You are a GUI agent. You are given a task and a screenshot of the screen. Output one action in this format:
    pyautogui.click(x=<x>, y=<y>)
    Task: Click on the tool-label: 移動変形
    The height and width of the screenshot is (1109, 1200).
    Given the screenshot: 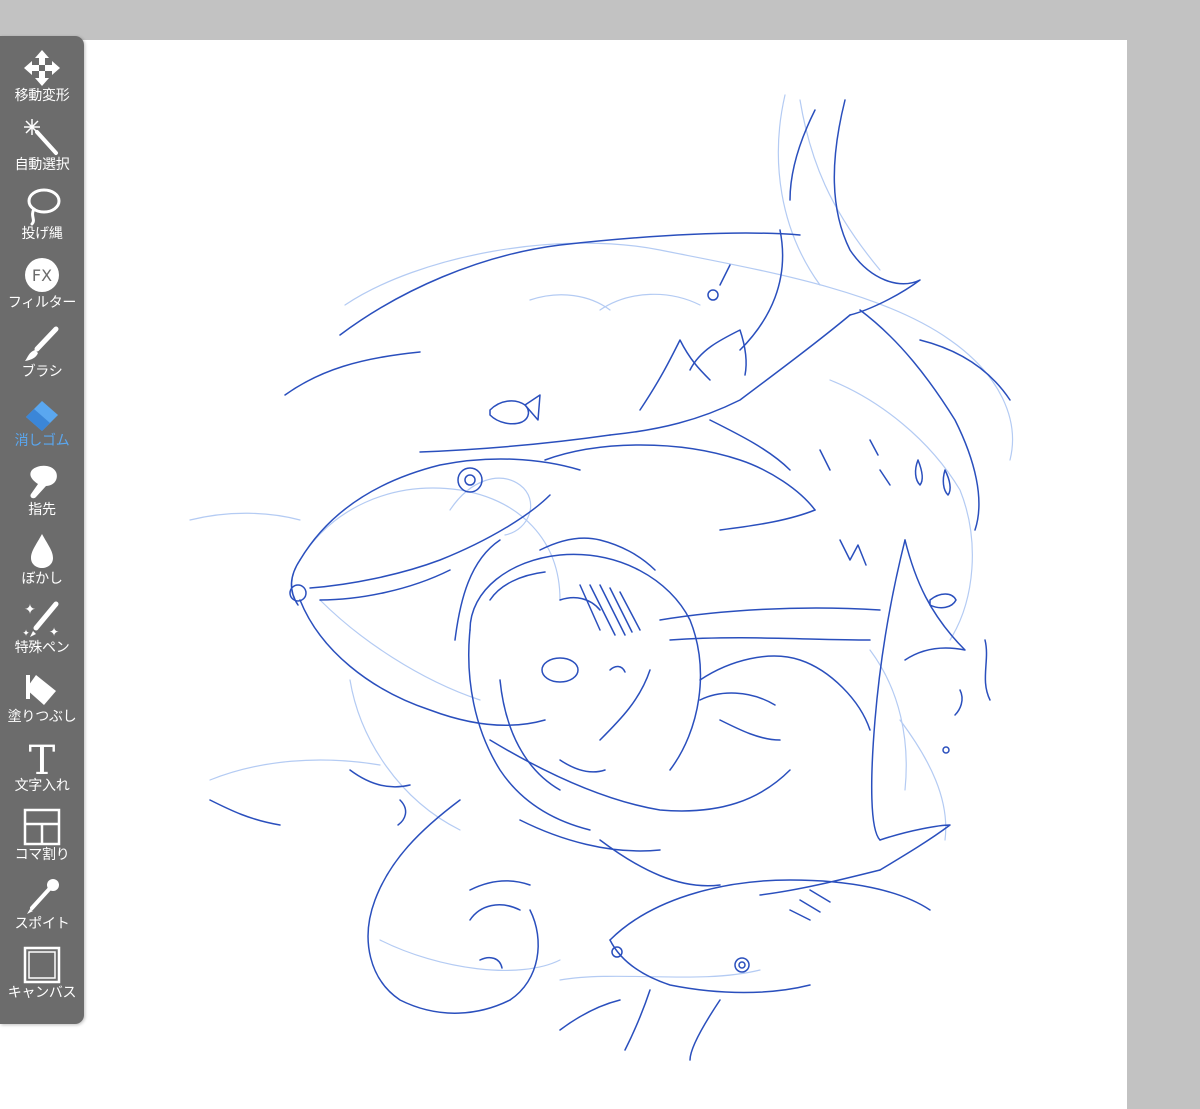 What is the action you would take?
    pyautogui.click(x=42, y=96)
    